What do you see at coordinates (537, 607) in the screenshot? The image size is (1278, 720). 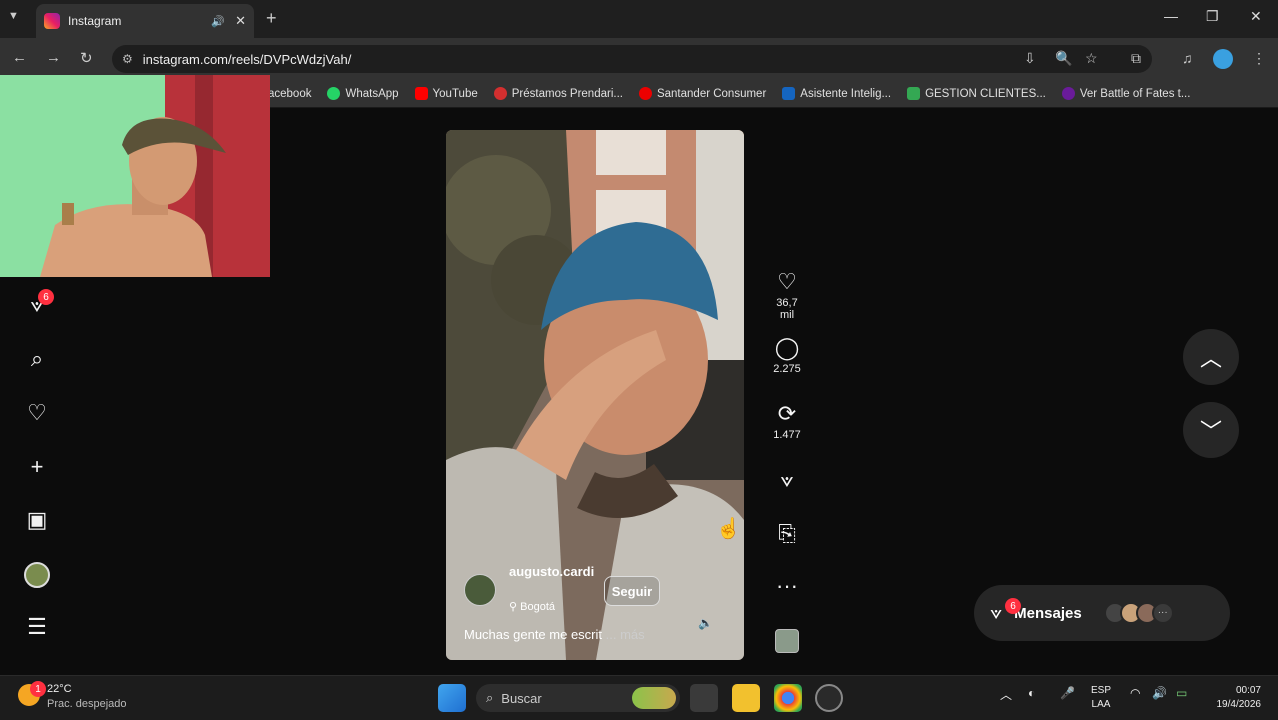 I see `location-text: Bogotá` at bounding box center [537, 607].